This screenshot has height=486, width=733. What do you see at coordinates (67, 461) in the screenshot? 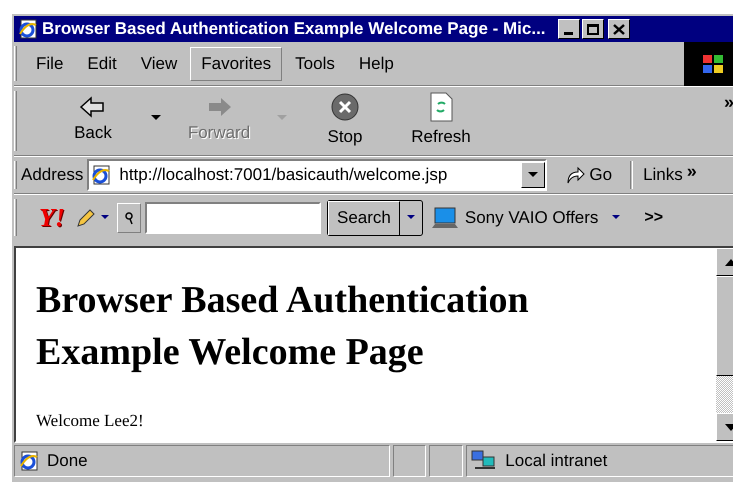
I see `status-text: Done` at bounding box center [67, 461].